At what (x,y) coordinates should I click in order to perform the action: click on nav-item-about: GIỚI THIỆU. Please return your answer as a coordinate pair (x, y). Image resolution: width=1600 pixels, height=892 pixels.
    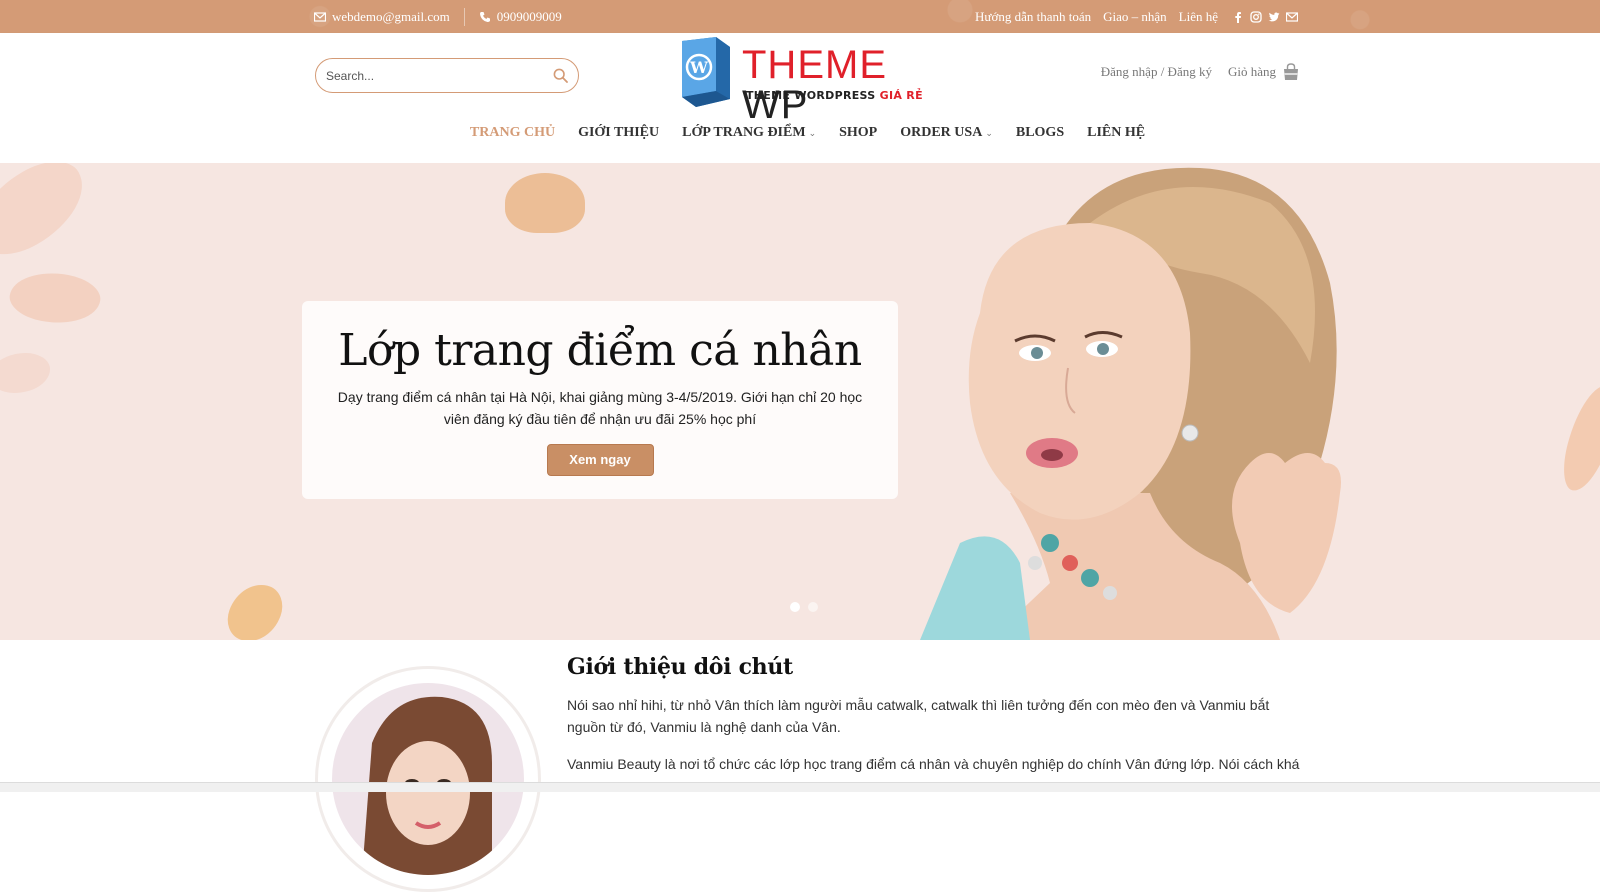
    Looking at the image, I should click on (618, 133).